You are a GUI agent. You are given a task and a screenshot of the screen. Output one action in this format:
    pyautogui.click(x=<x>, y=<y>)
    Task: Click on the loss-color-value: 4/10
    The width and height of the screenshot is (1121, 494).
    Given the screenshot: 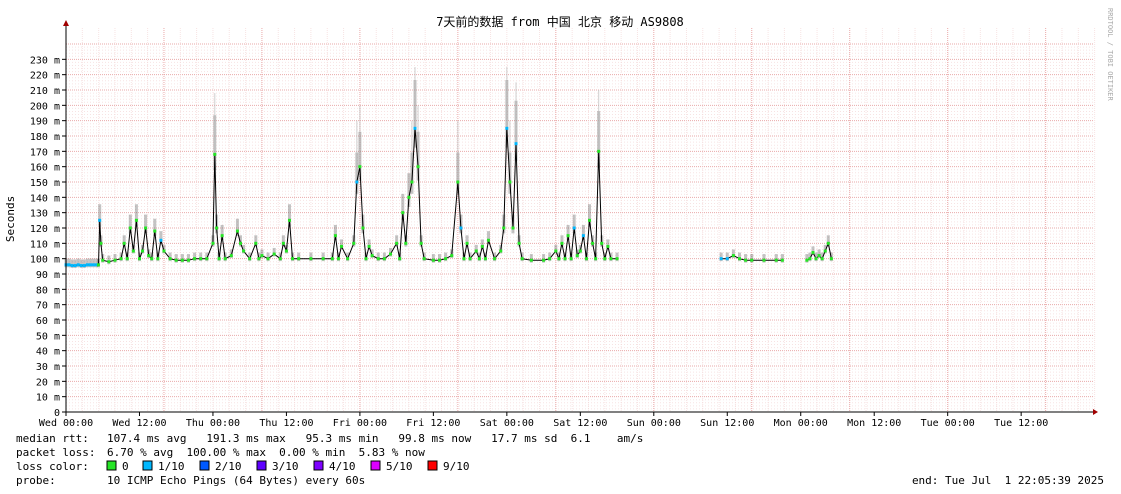 What is the action you would take?
    pyautogui.click(x=342, y=466)
    